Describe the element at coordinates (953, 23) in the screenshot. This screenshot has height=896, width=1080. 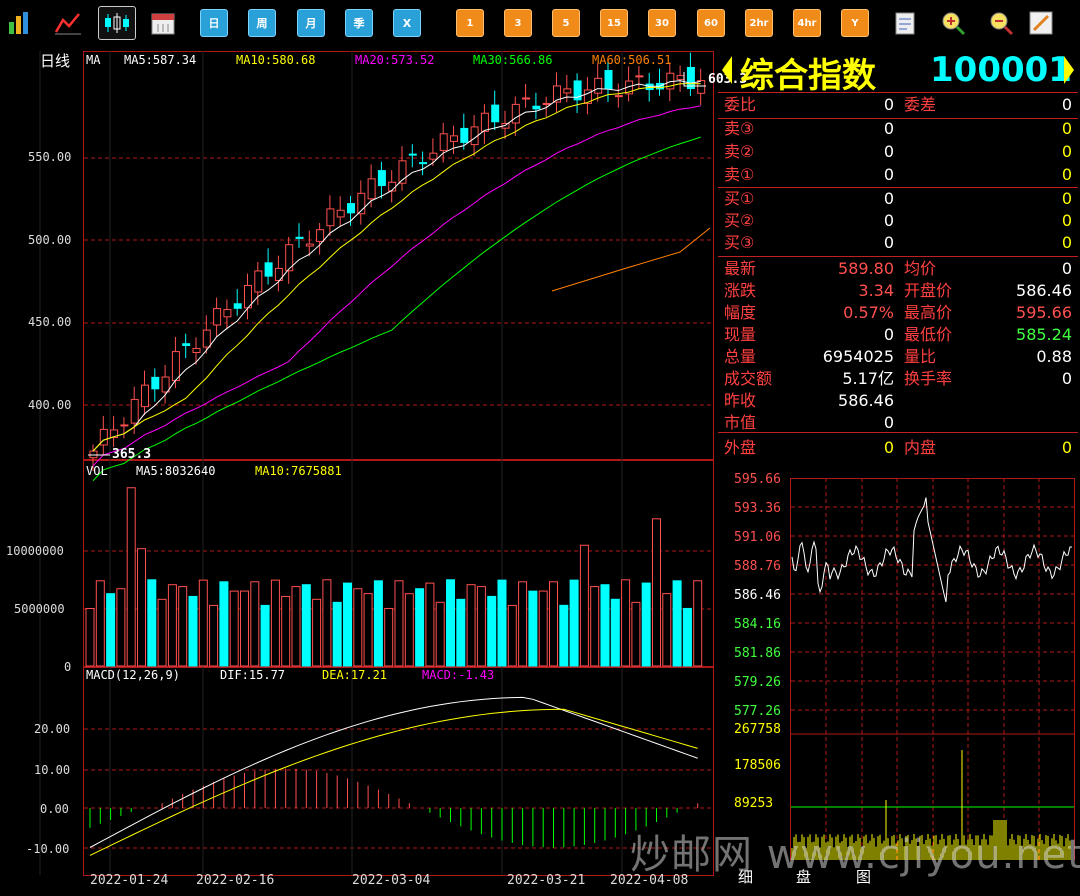
I see `zoom-in-icon` at that location.